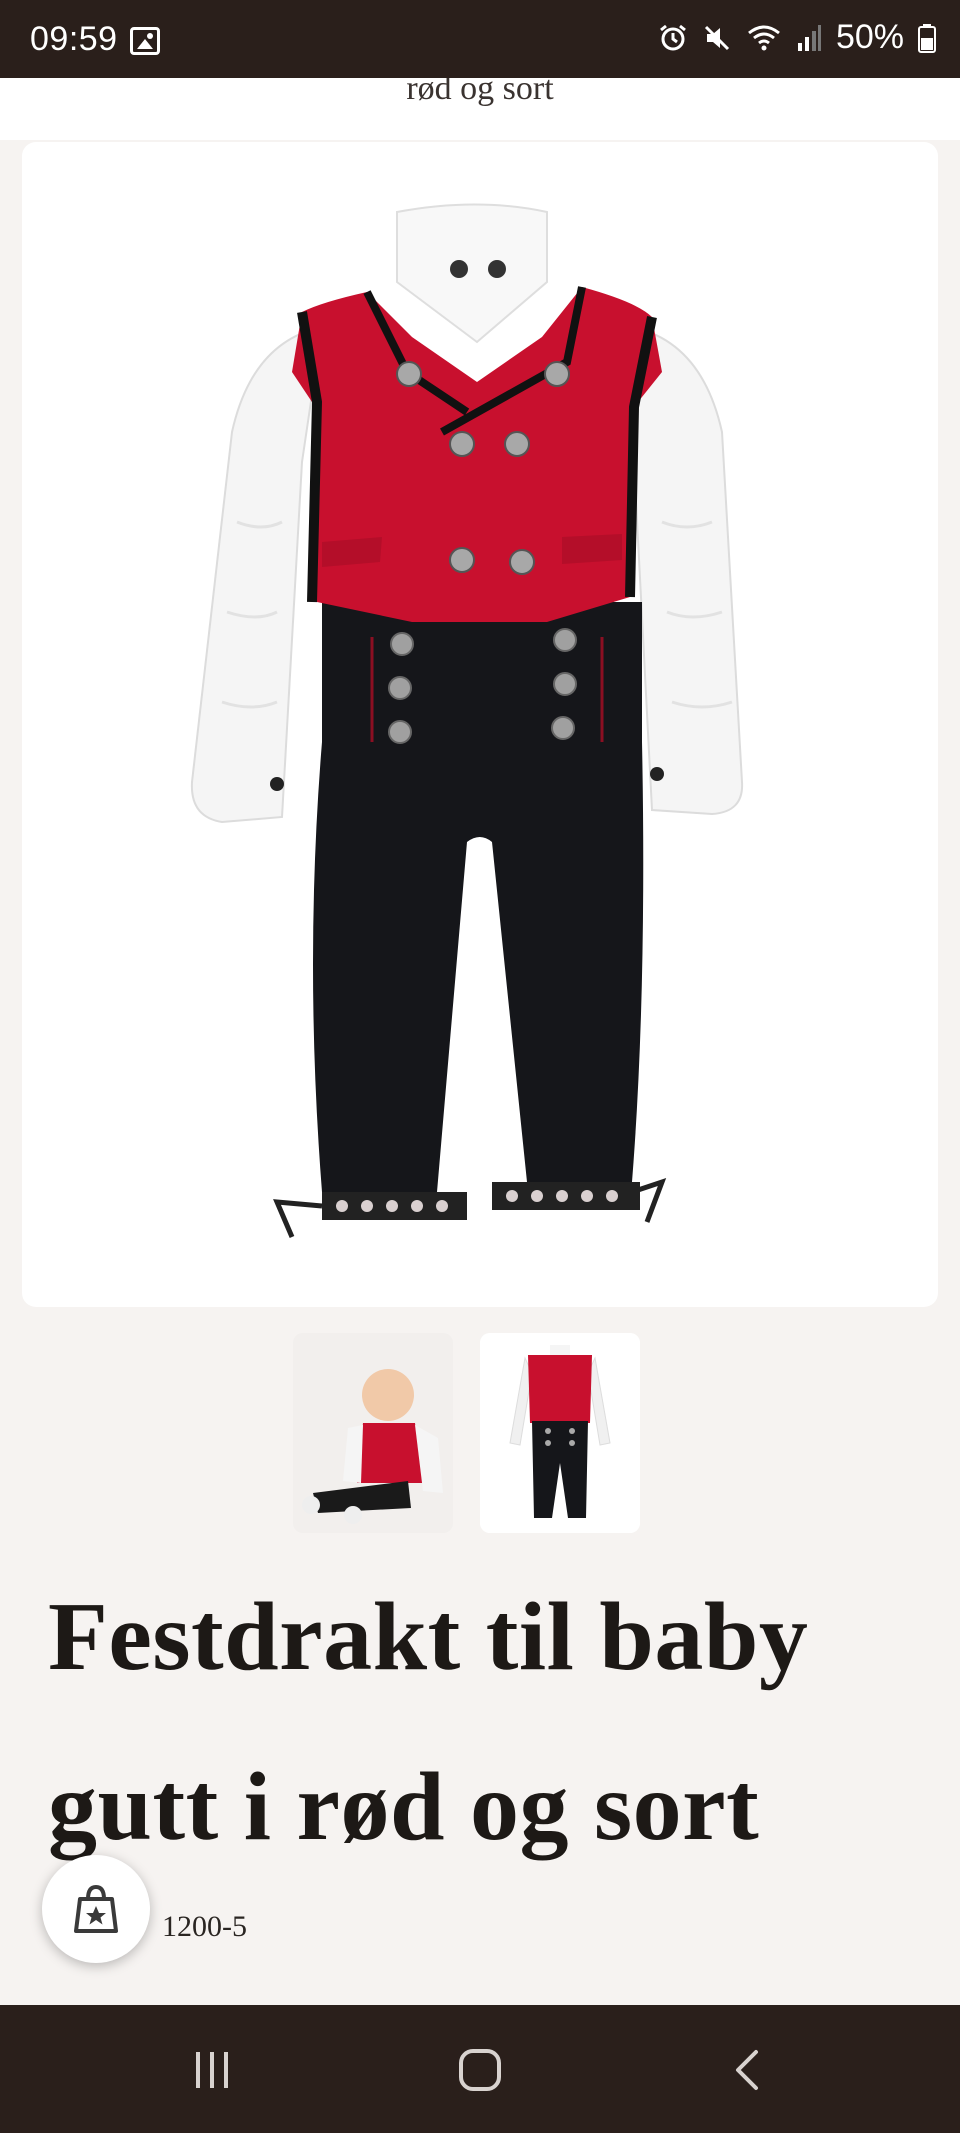  I want to click on recents-button, so click(212, 2070).